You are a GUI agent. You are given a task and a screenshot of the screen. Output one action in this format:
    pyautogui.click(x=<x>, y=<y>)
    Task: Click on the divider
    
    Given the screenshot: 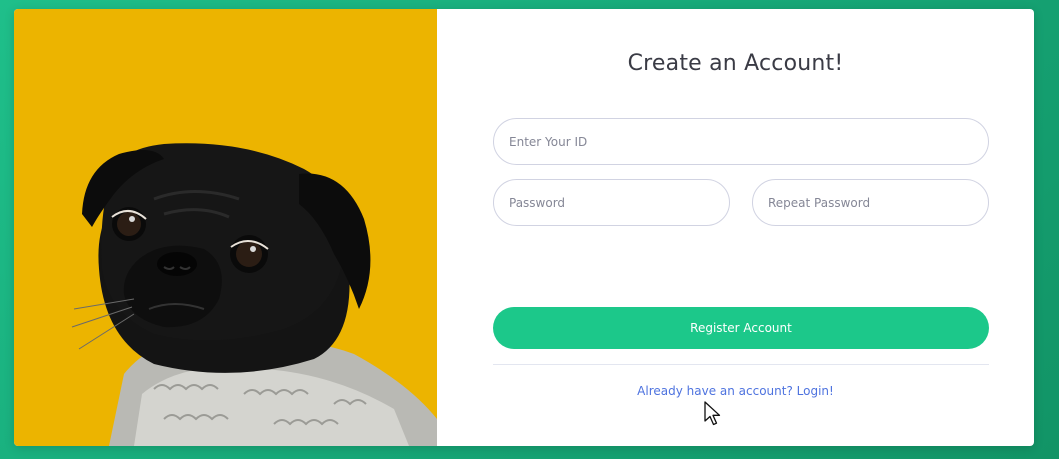 What is the action you would take?
    pyautogui.click(x=741, y=364)
    